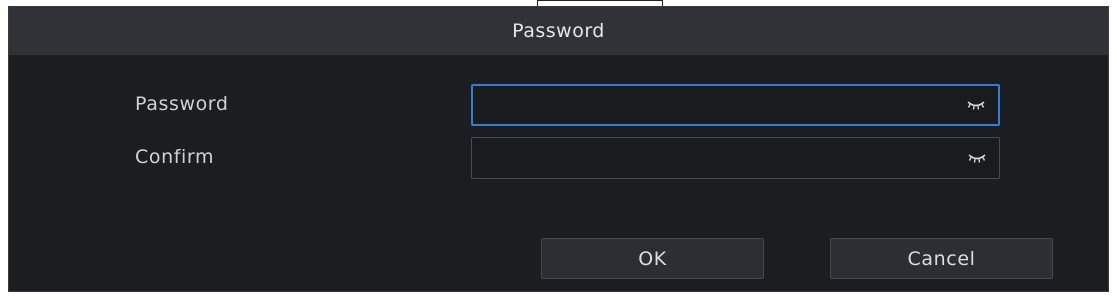 This screenshot has width=1117, height=298. I want to click on confirm-field, so click(735, 158).